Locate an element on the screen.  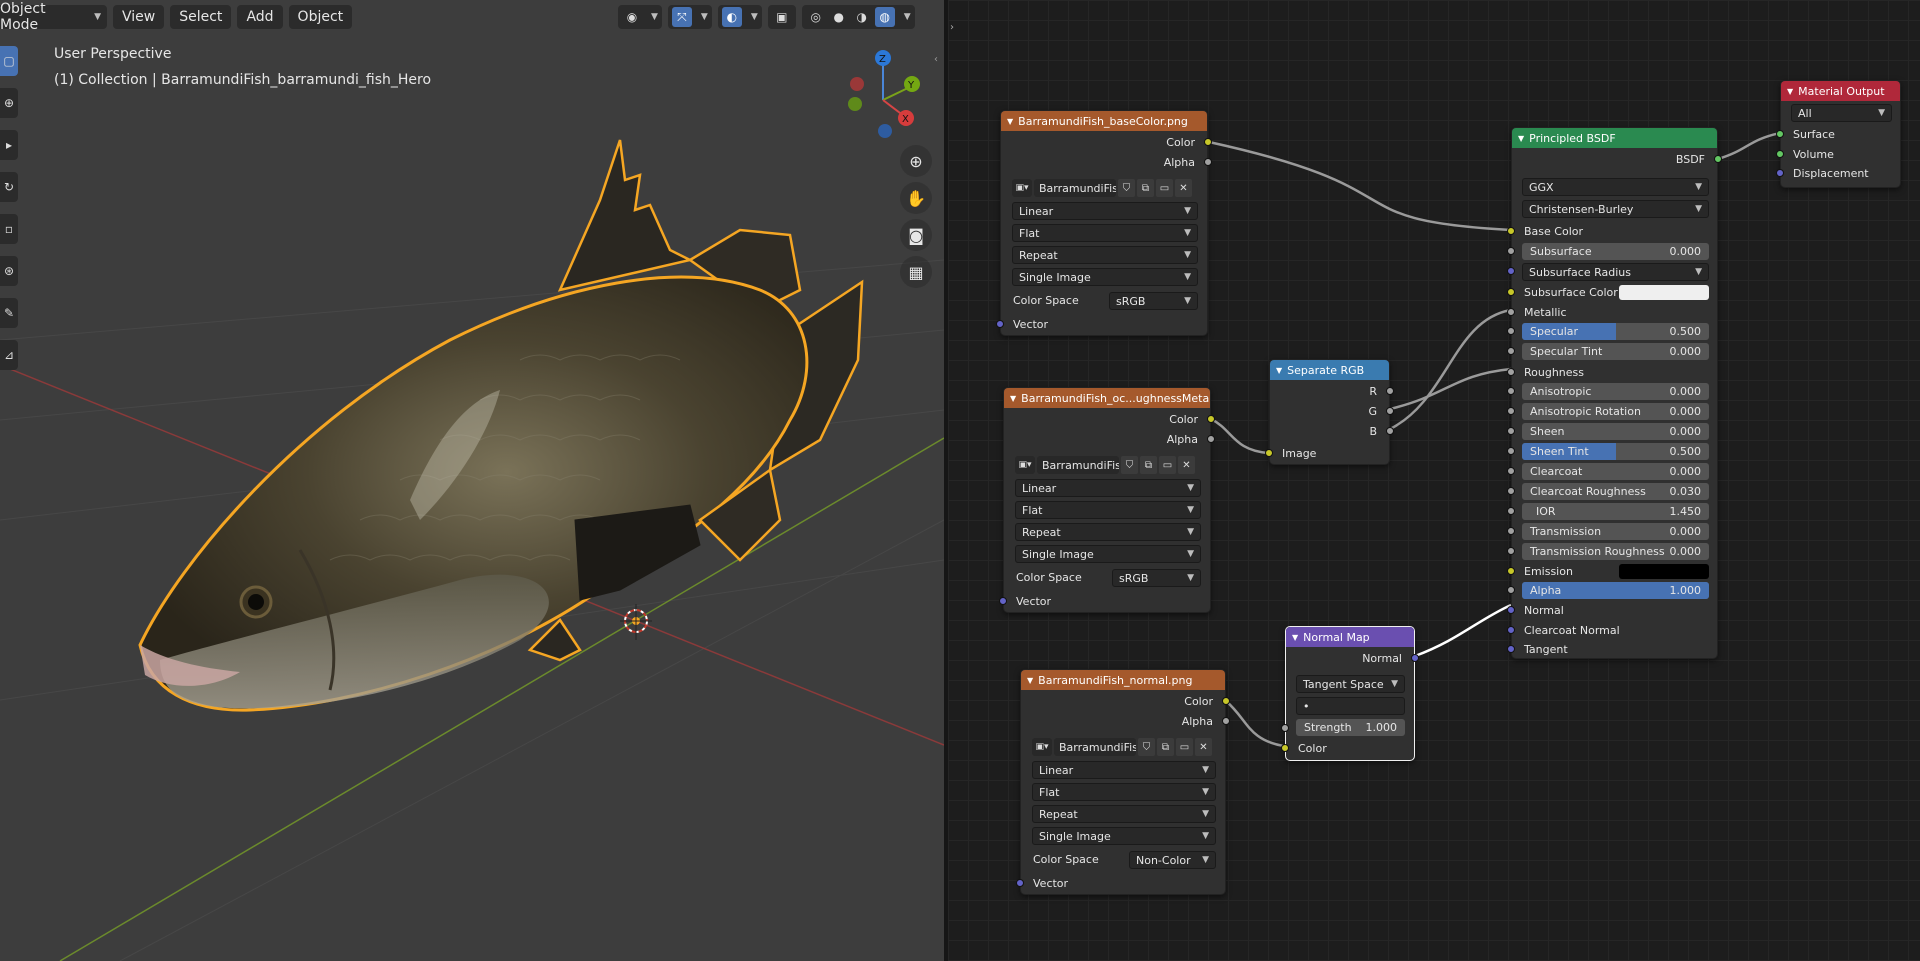
vector-socket is located at coordinates (1020, 883).